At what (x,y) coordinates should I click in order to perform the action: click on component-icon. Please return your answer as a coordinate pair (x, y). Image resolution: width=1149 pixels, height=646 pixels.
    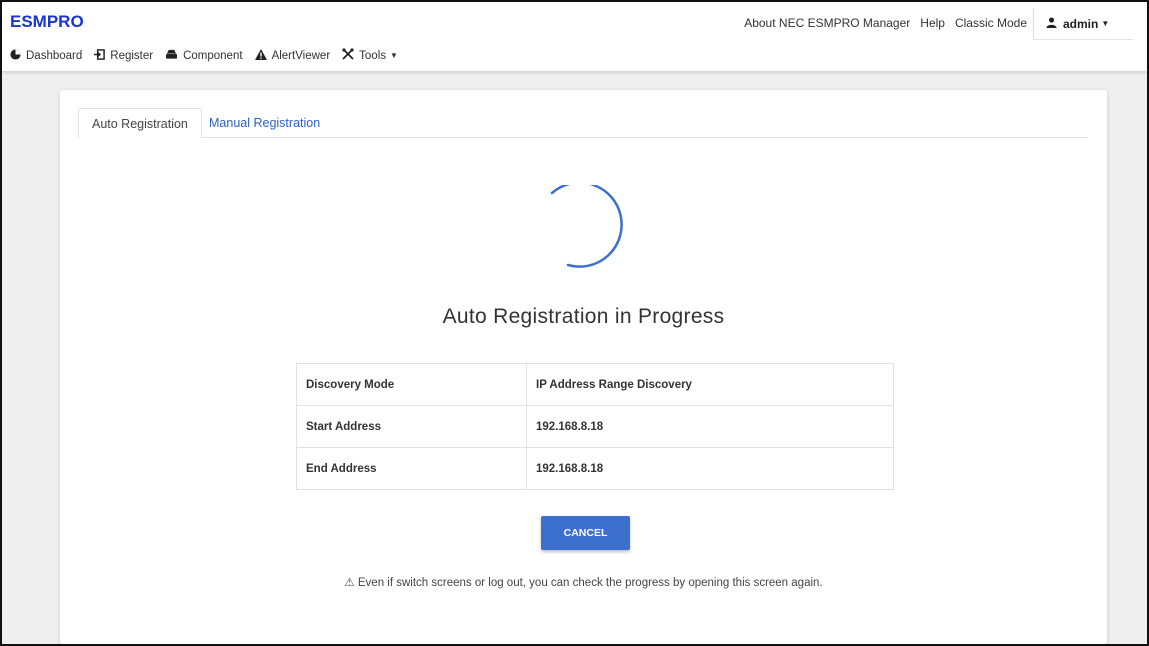
    Looking at the image, I should click on (171, 56).